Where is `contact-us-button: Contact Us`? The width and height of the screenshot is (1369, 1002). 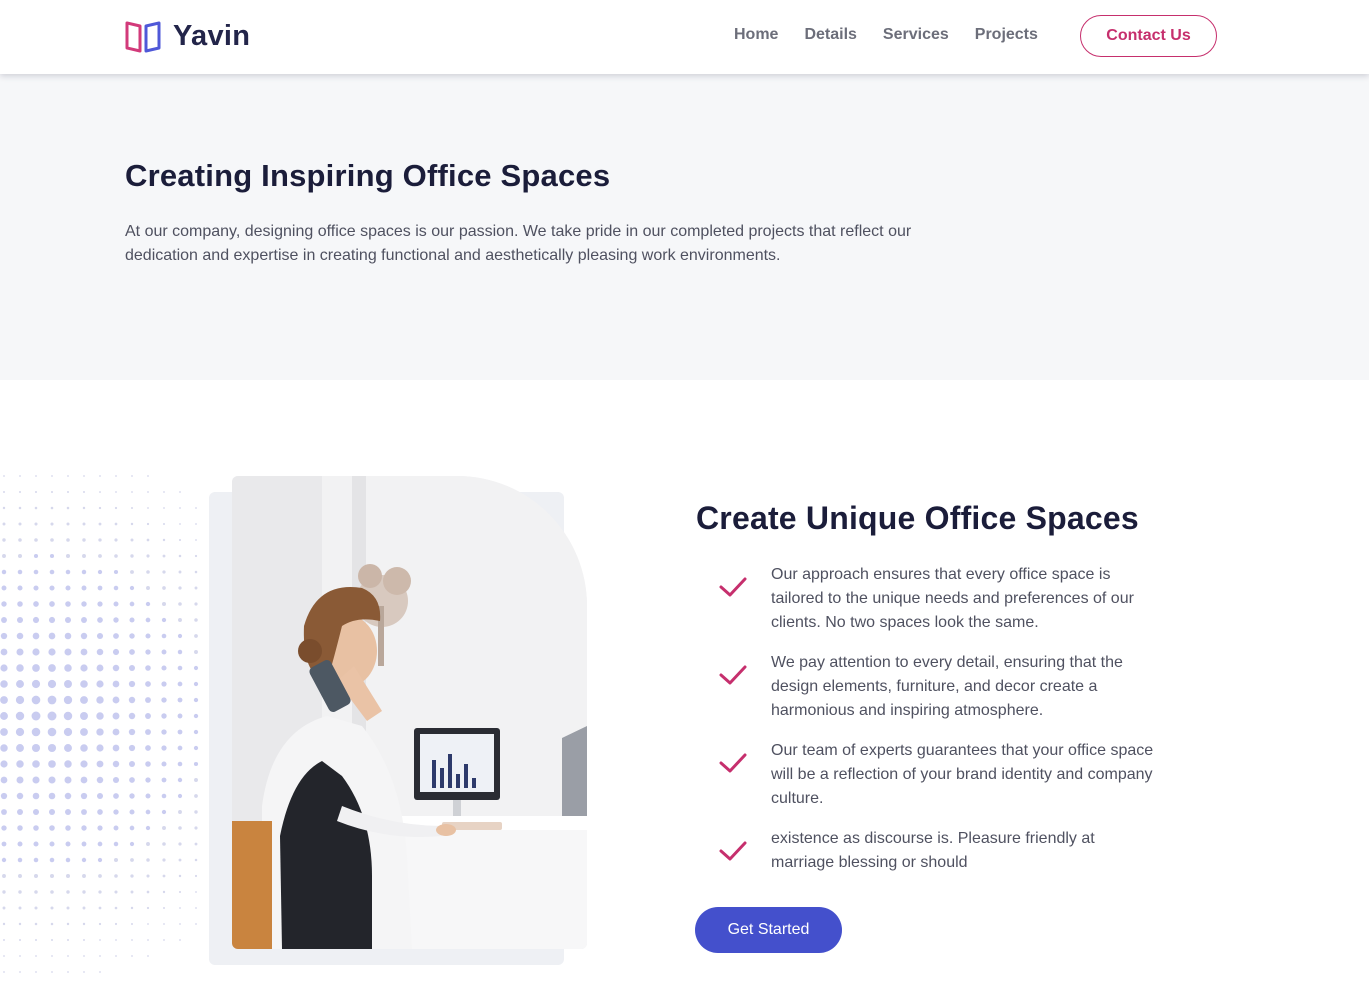 contact-us-button: Contact Us is located at coordinates (1148, 36).